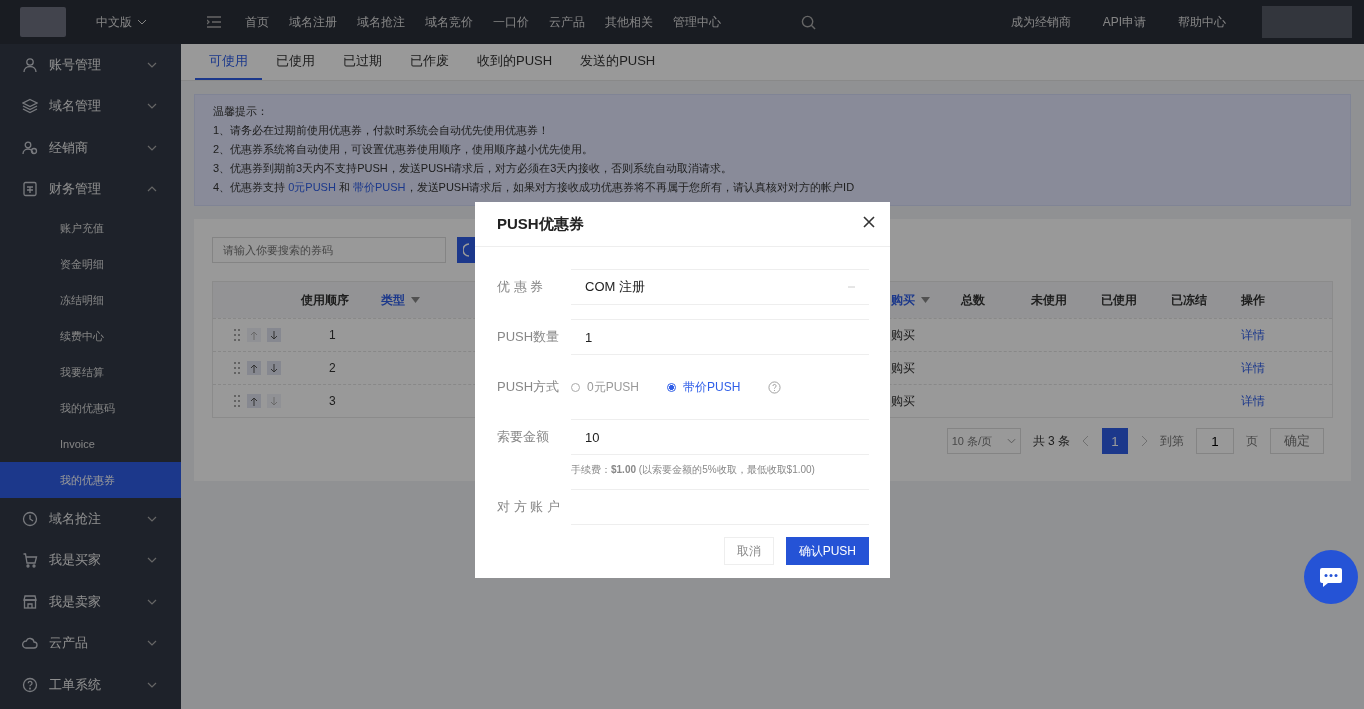  I want to click on sidebar-item: 云产品, so click(90, 643).